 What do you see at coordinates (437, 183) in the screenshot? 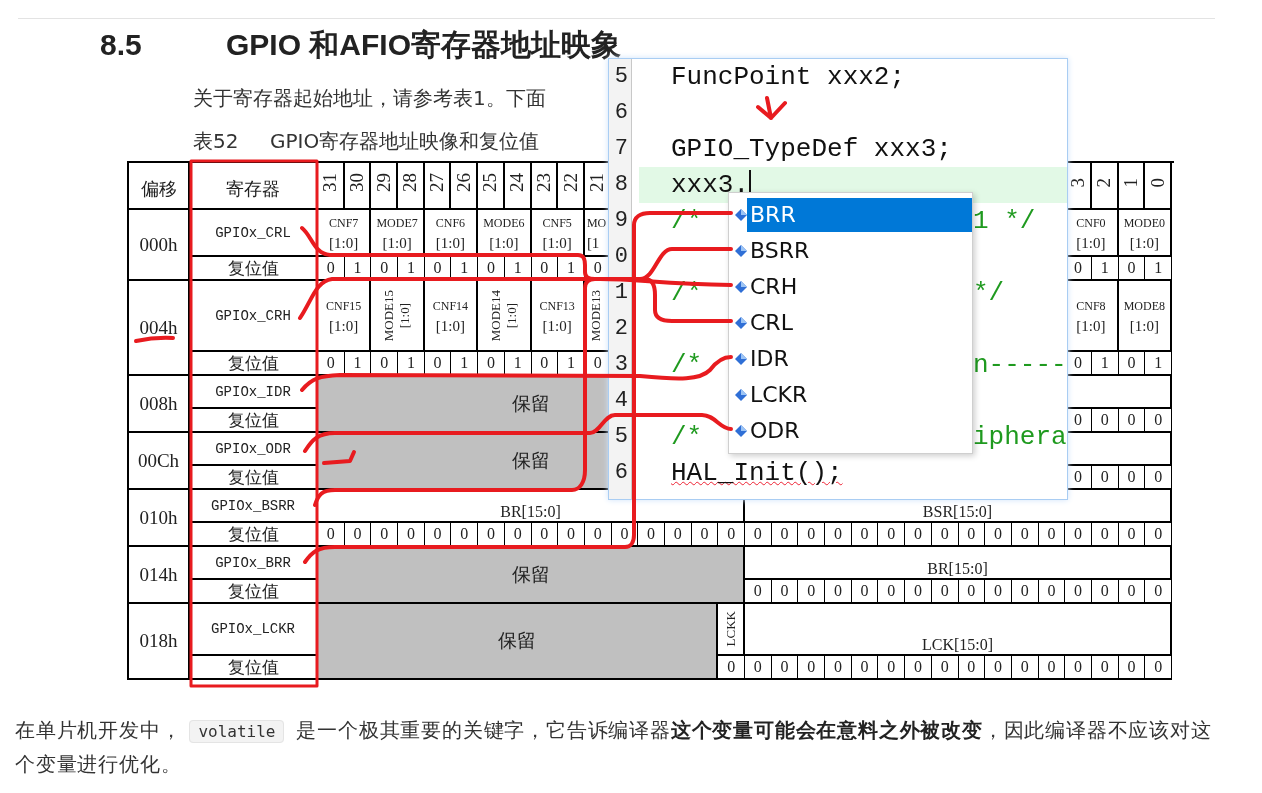
I see `bit-number: 27` at bounding box center [437, 183].